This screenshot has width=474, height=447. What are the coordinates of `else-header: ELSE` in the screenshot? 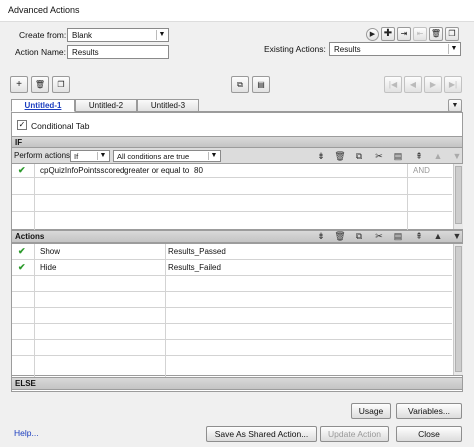 It's located at (237, 383).